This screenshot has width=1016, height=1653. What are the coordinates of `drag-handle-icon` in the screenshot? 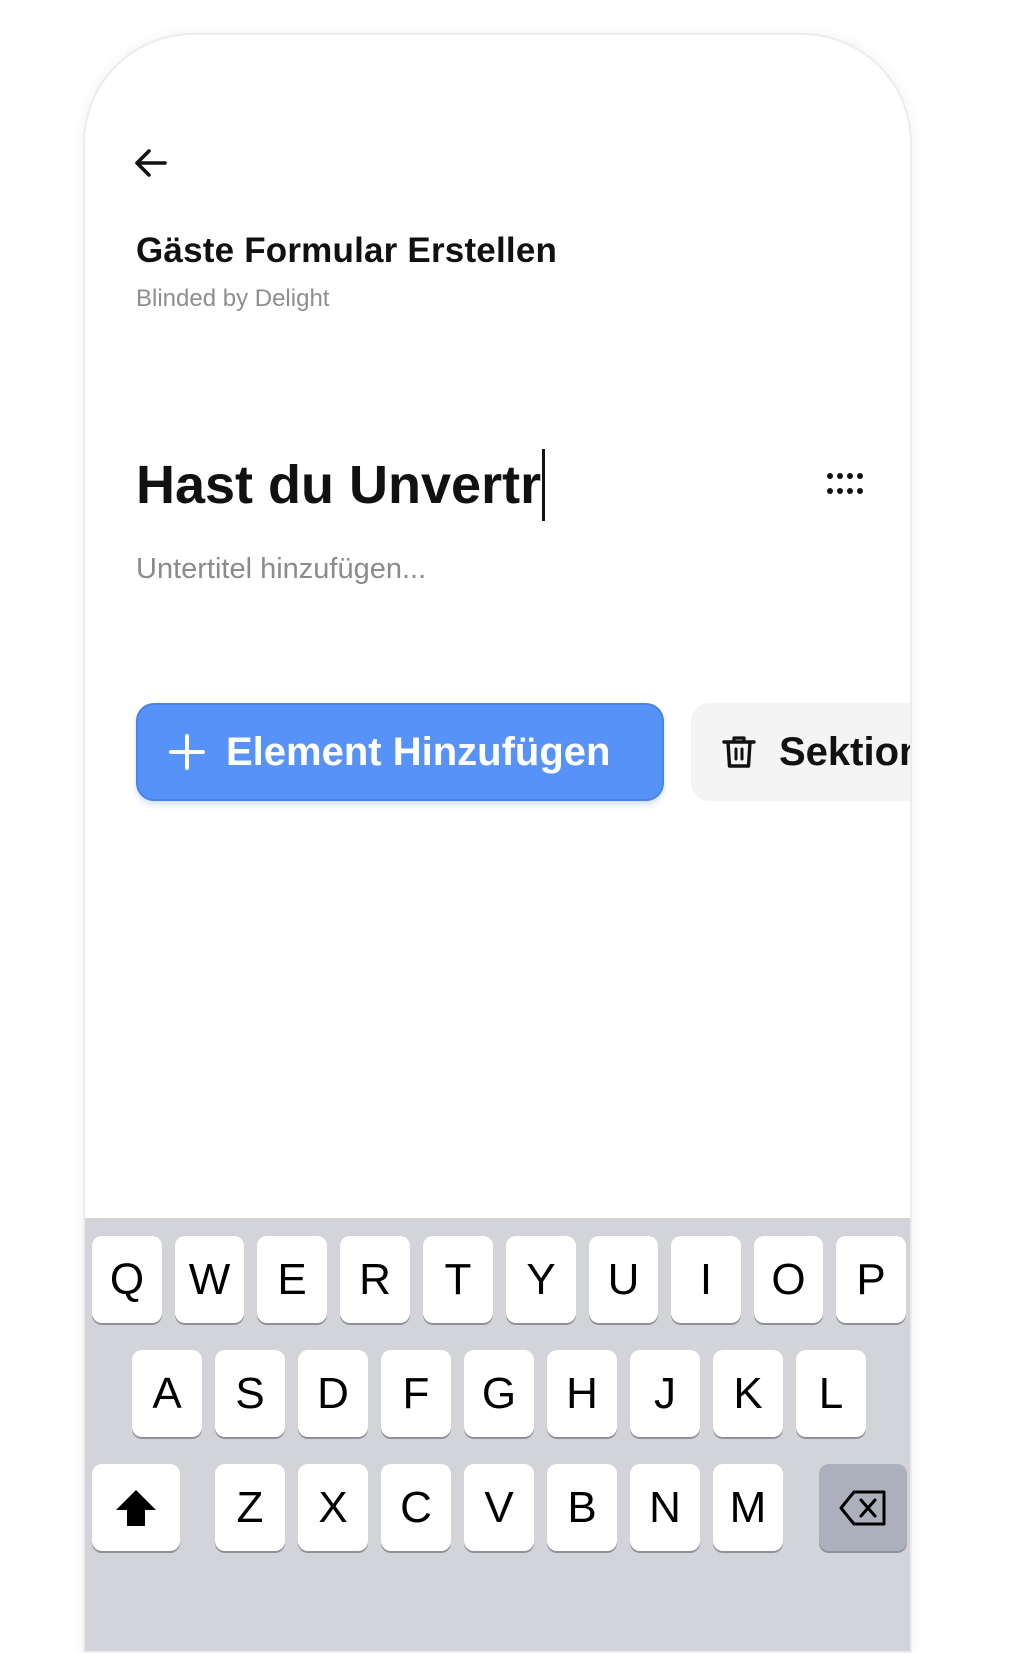 It's located at (845, 483).